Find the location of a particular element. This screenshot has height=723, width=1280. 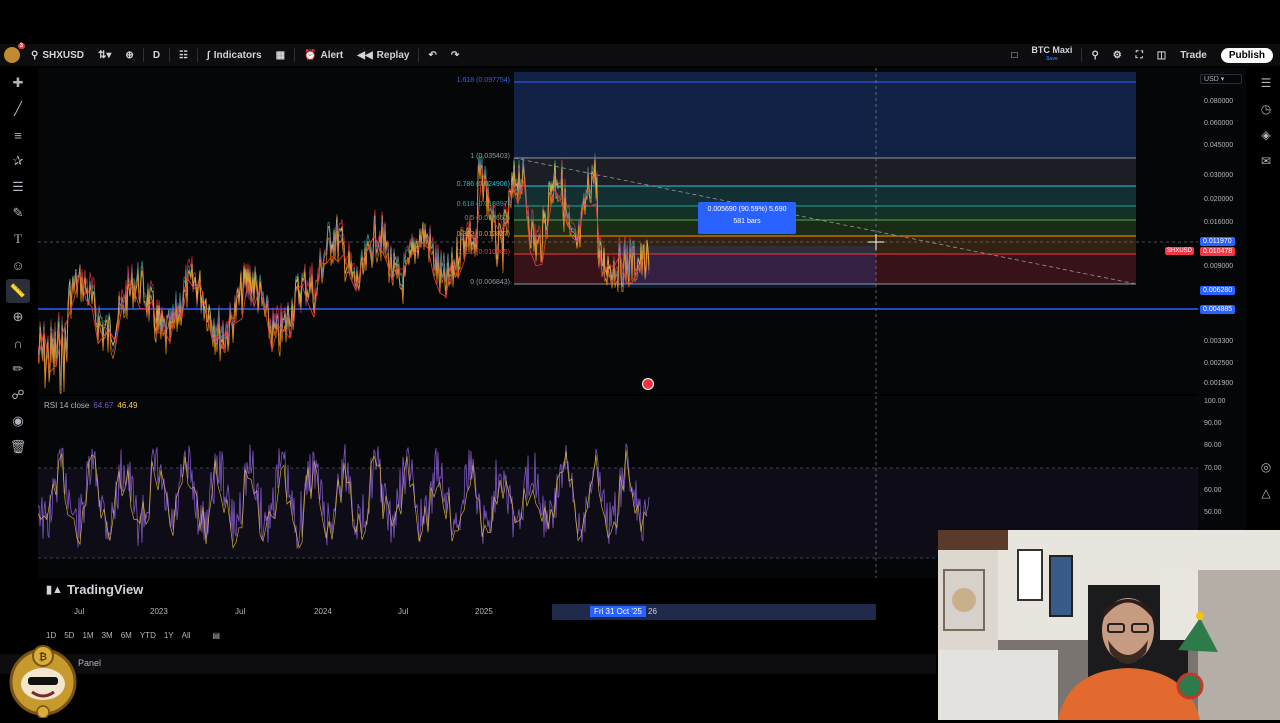

templates-button: ▦ is located at coordinates (280, 55).